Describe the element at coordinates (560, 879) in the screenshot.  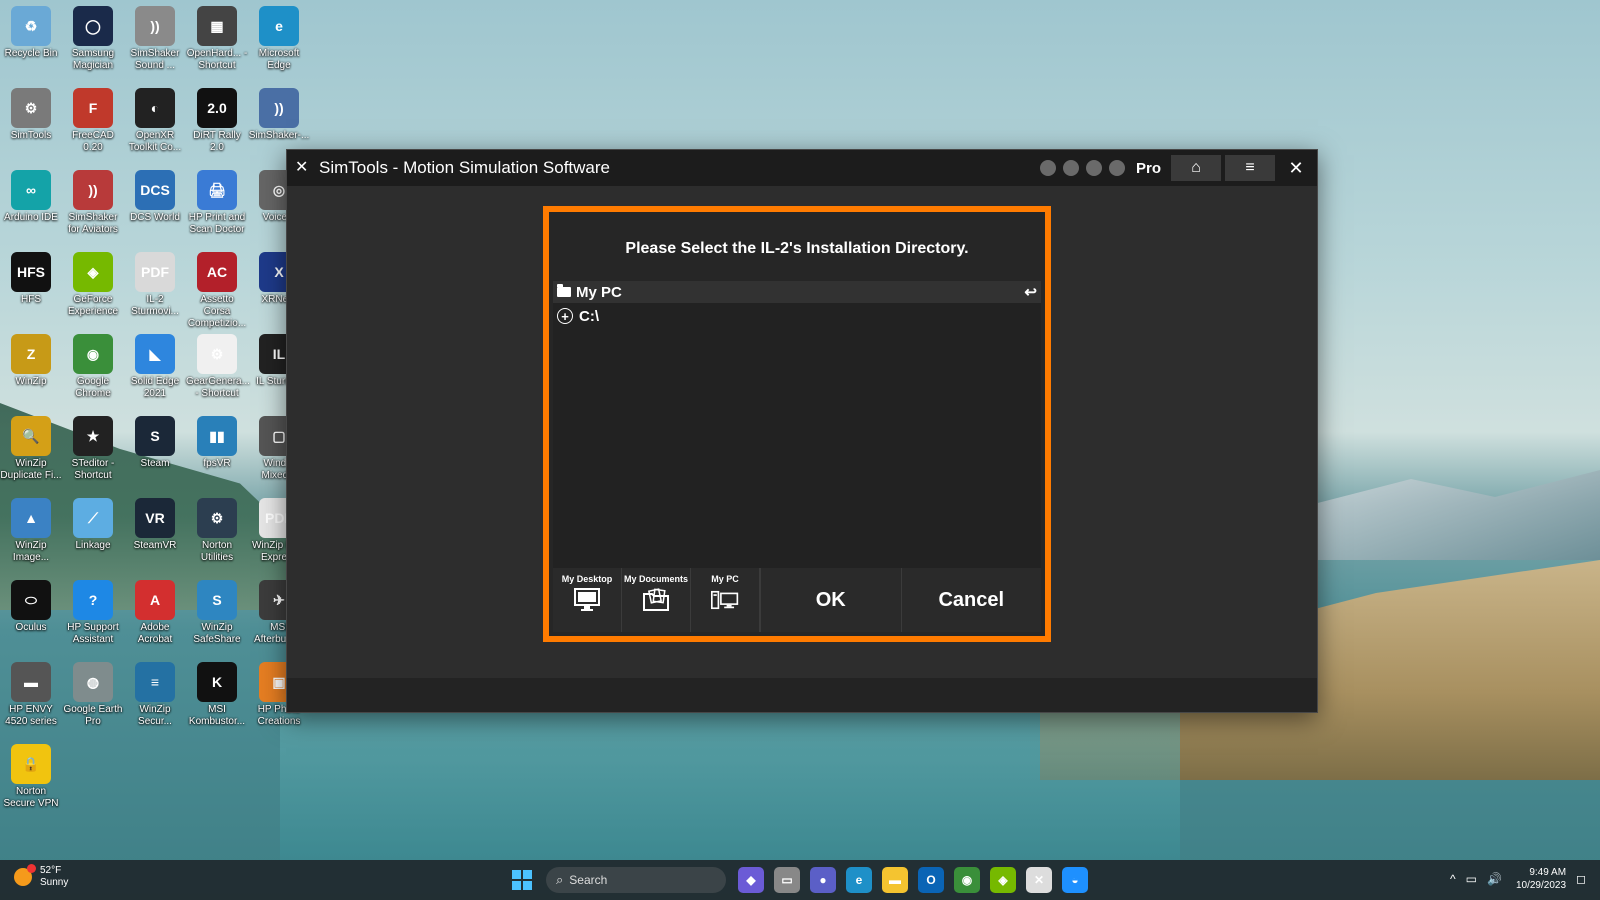
I see `search-icon: ⌕` at that location.